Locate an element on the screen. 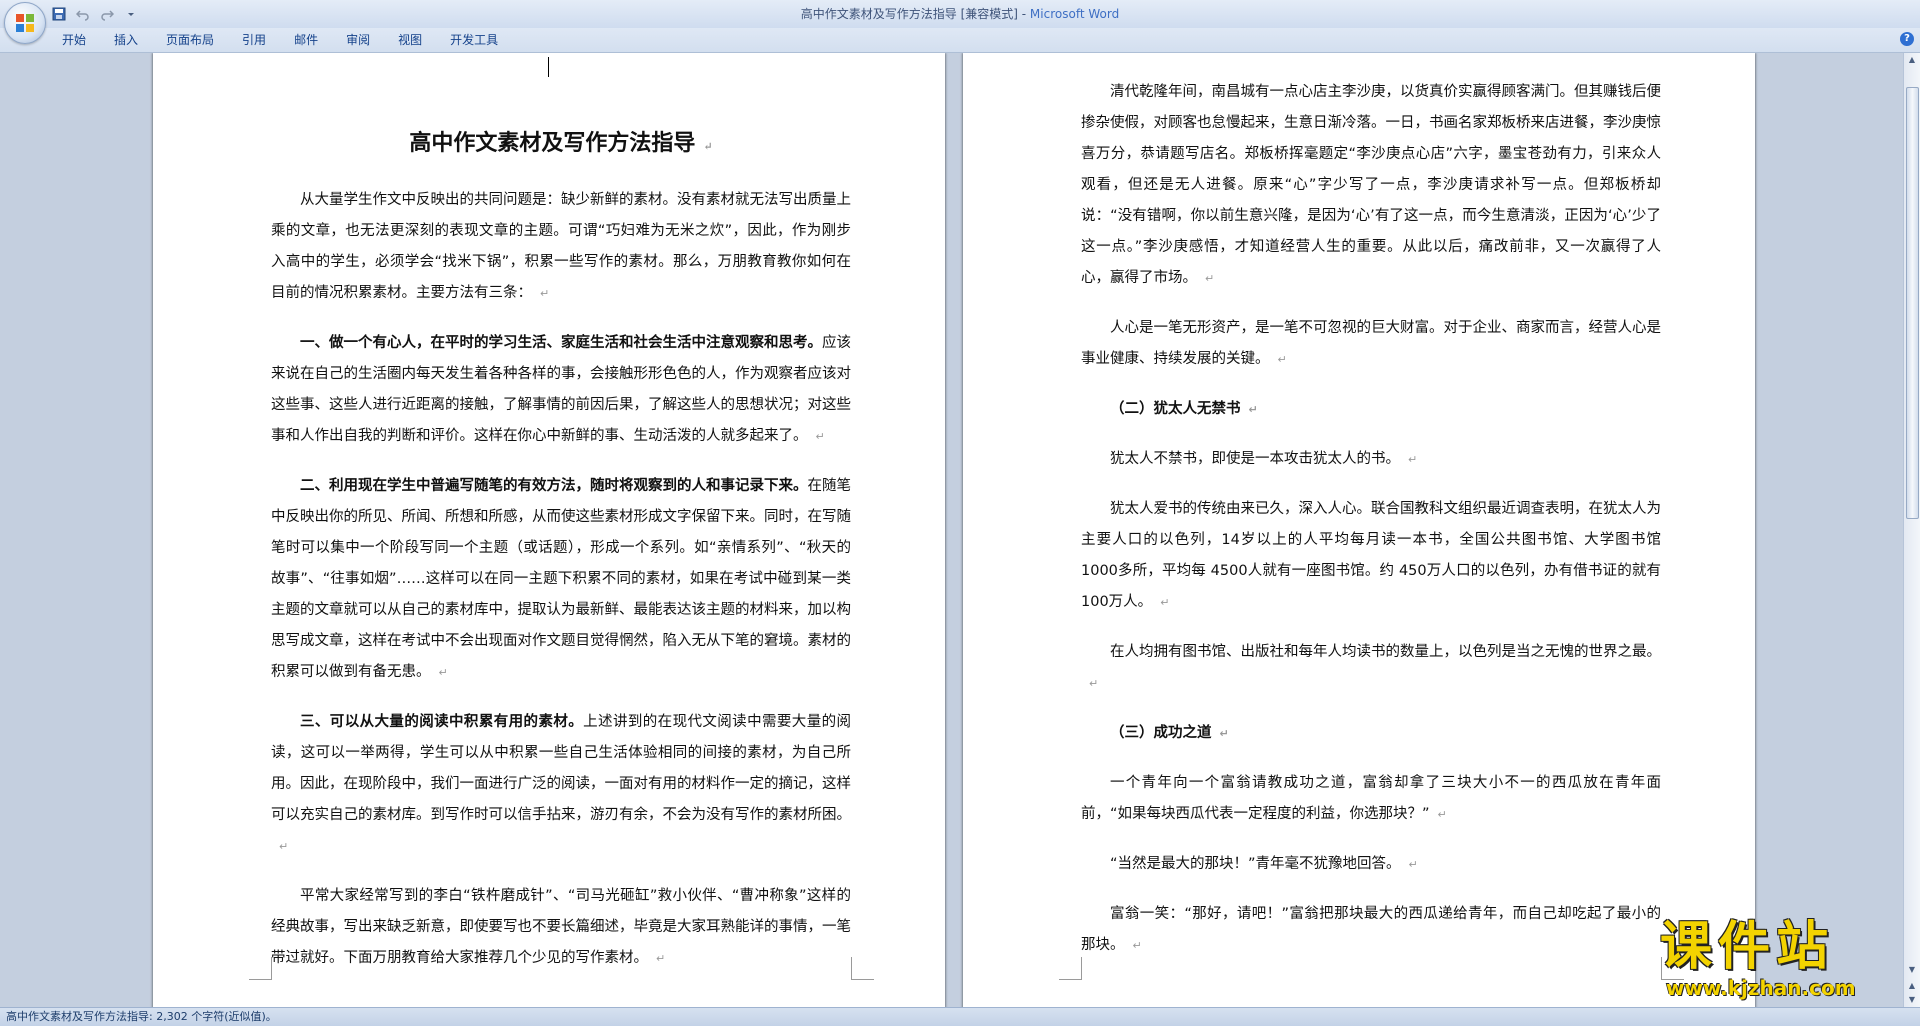 The height and width of the screenshot is (1026, 1920). office-button is located at coordinates (25, 23).